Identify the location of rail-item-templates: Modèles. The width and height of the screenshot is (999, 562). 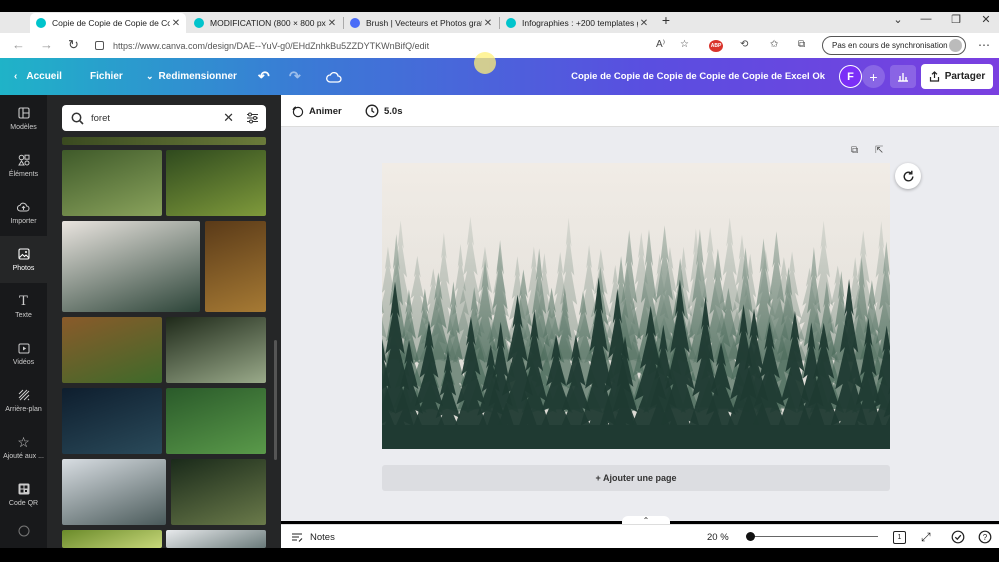
(23, 118).